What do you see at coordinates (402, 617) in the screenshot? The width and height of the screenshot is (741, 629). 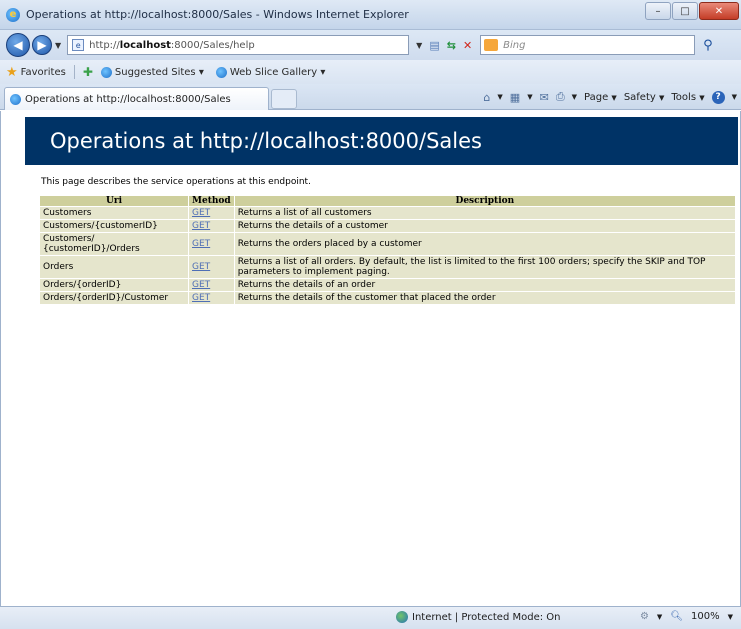 I see `globe-icon` at bounding box center [402, 617].